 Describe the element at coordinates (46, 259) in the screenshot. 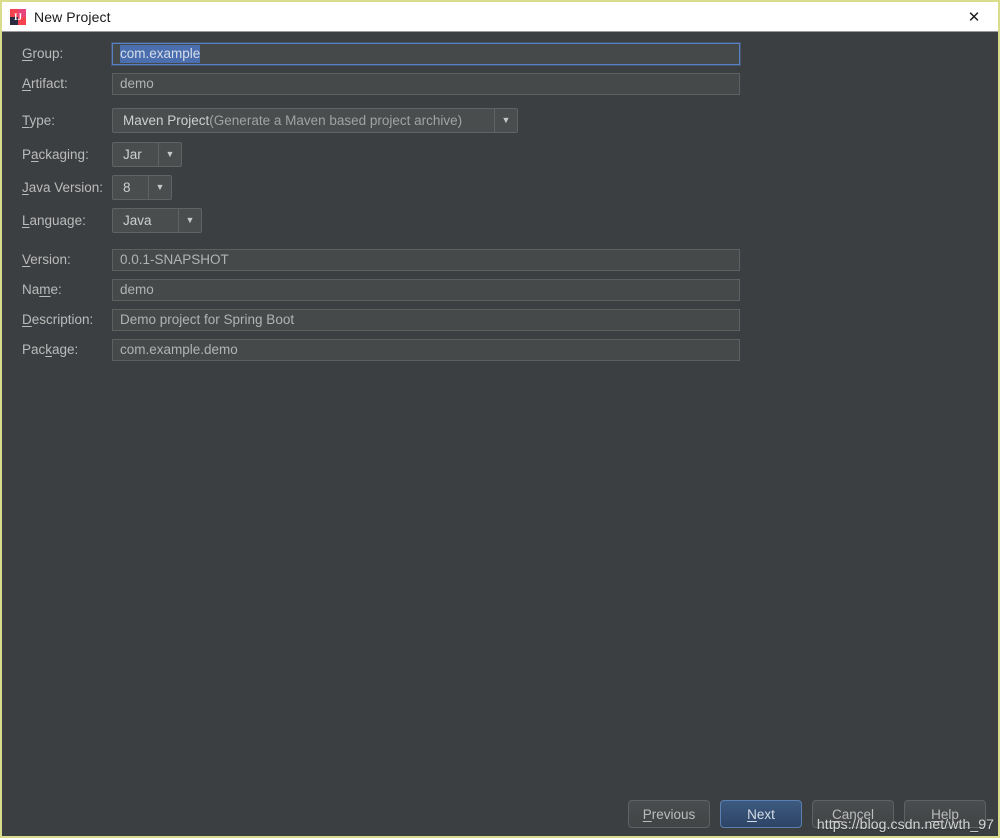

I see `label-version: Version:` at that location.